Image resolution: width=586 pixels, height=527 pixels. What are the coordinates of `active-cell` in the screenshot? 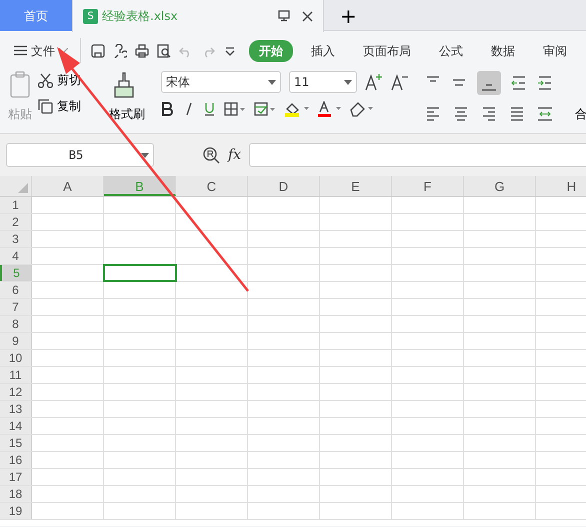 It's located at (140, 273).